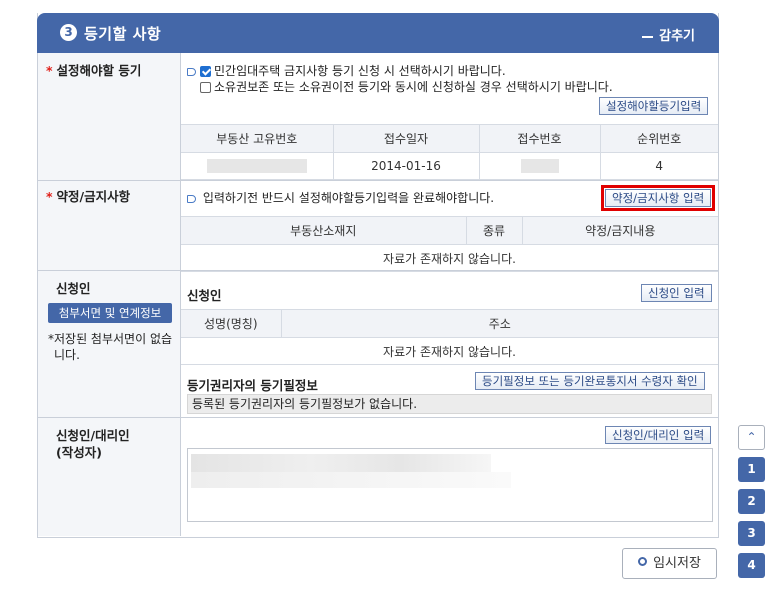  I want to click on registration-label-cell: * 설정해야할 등기, so click(109, 116).